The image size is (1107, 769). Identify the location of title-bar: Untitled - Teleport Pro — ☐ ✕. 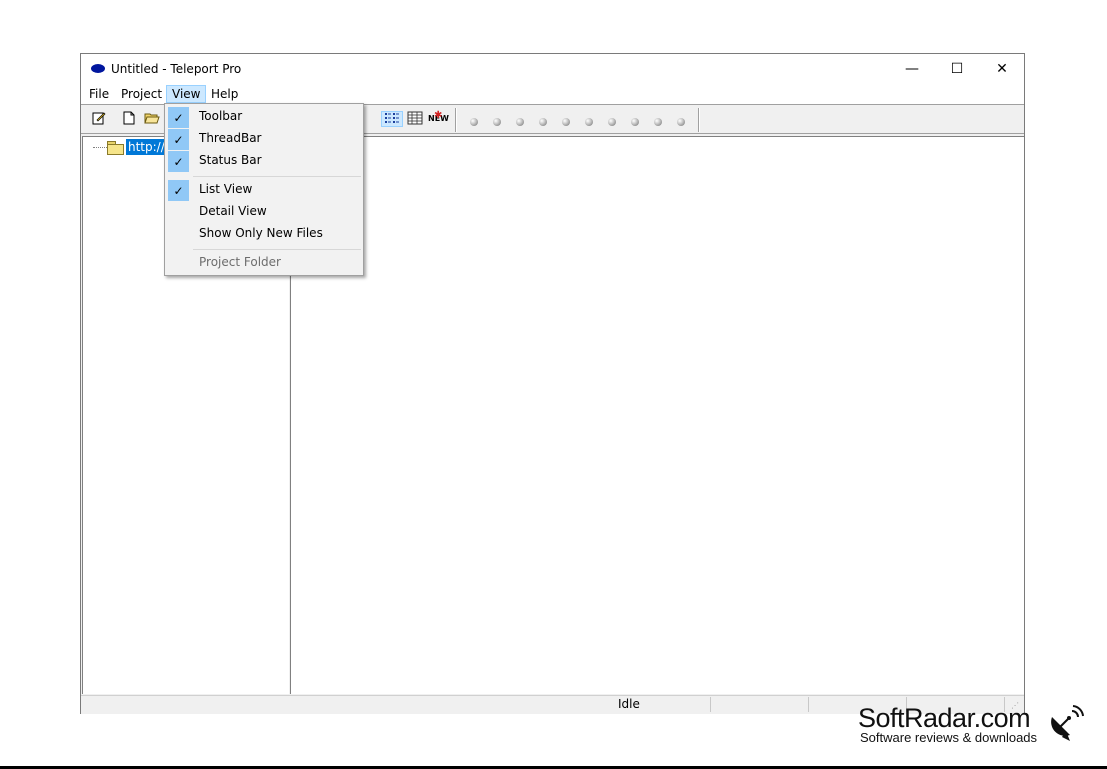
(552, 69).